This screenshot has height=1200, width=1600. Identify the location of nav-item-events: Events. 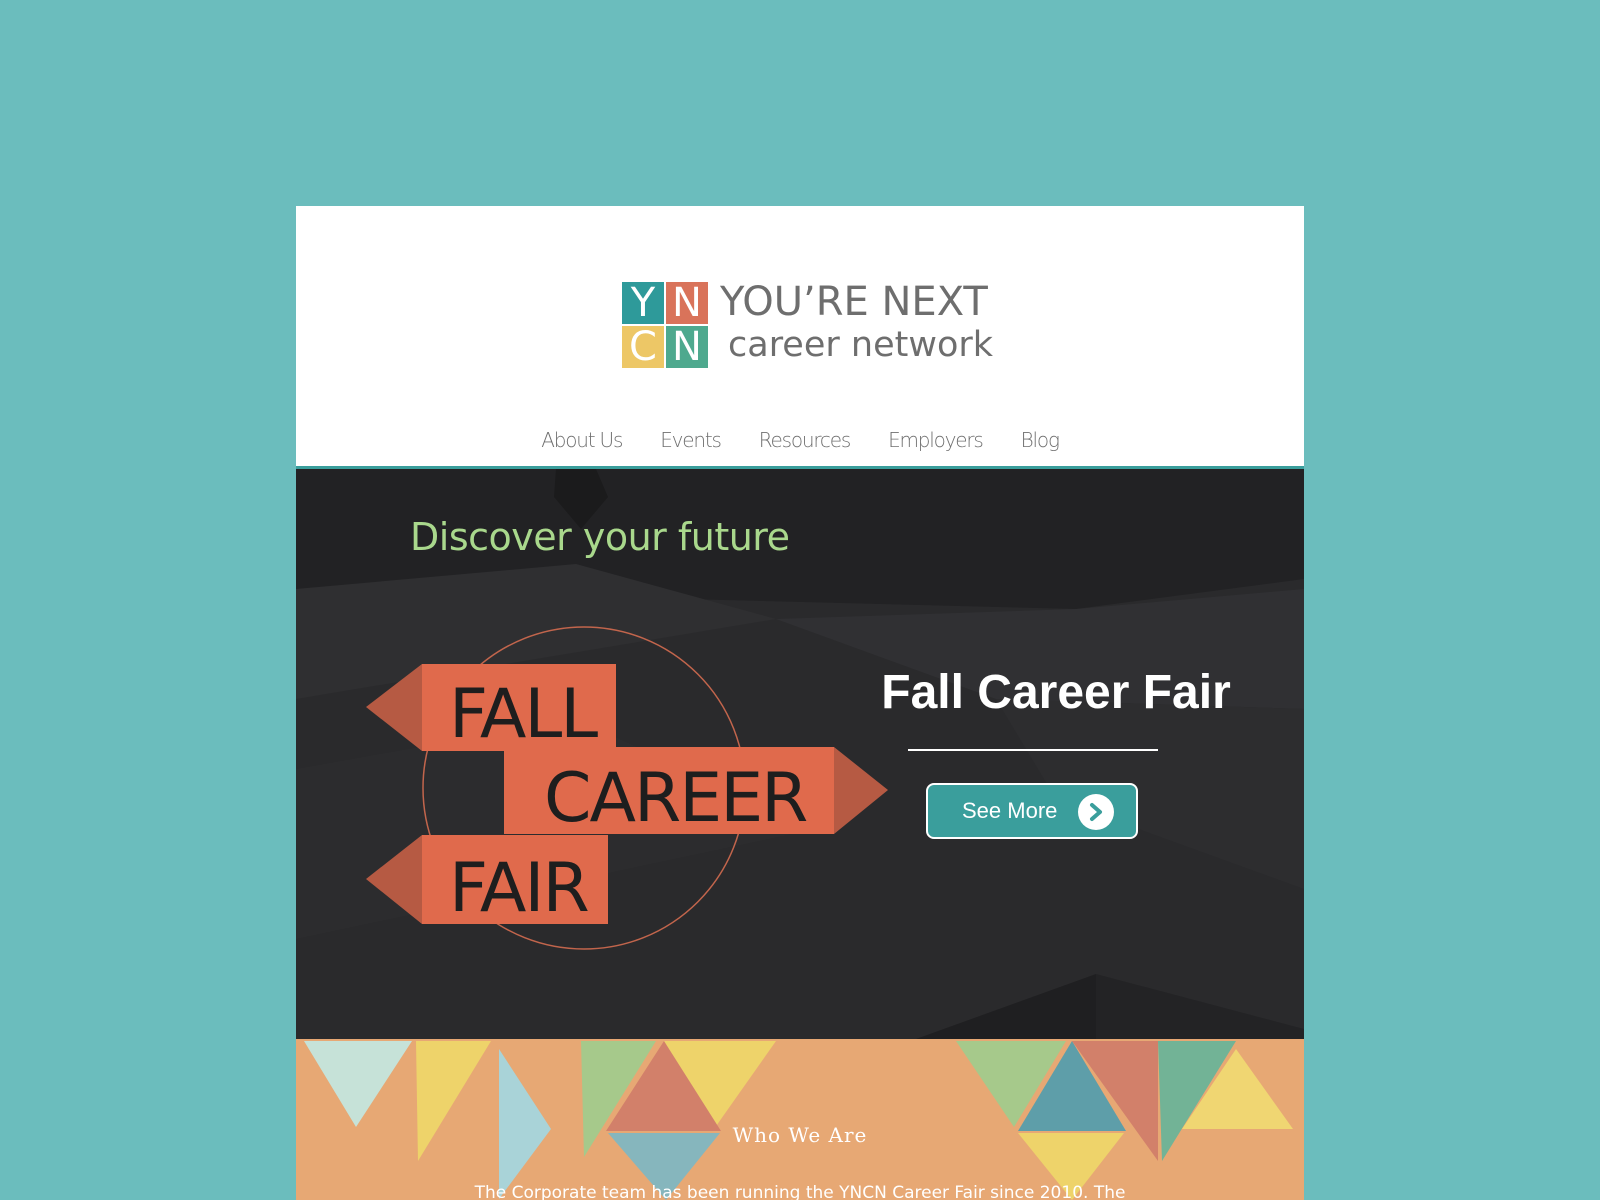
(691, 440).